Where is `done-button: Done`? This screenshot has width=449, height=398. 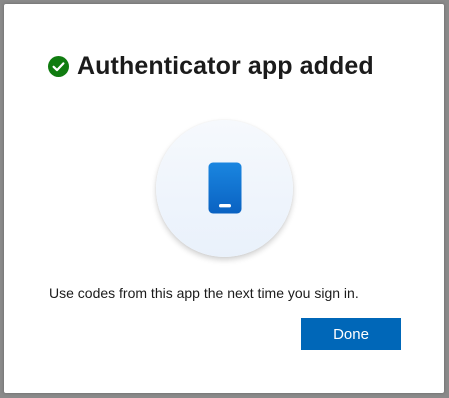 done-button: Done is located at coordinates (351, 334).